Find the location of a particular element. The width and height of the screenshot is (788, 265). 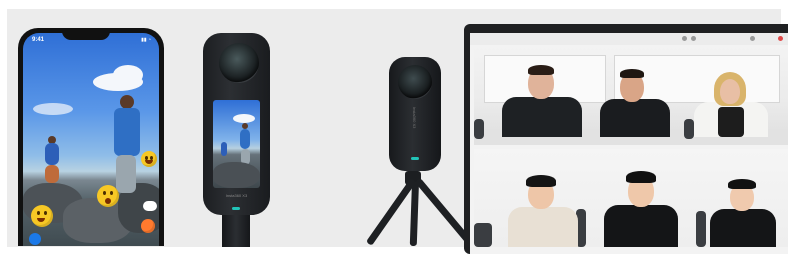

selfie-stick is located at coordinates (236, 231).